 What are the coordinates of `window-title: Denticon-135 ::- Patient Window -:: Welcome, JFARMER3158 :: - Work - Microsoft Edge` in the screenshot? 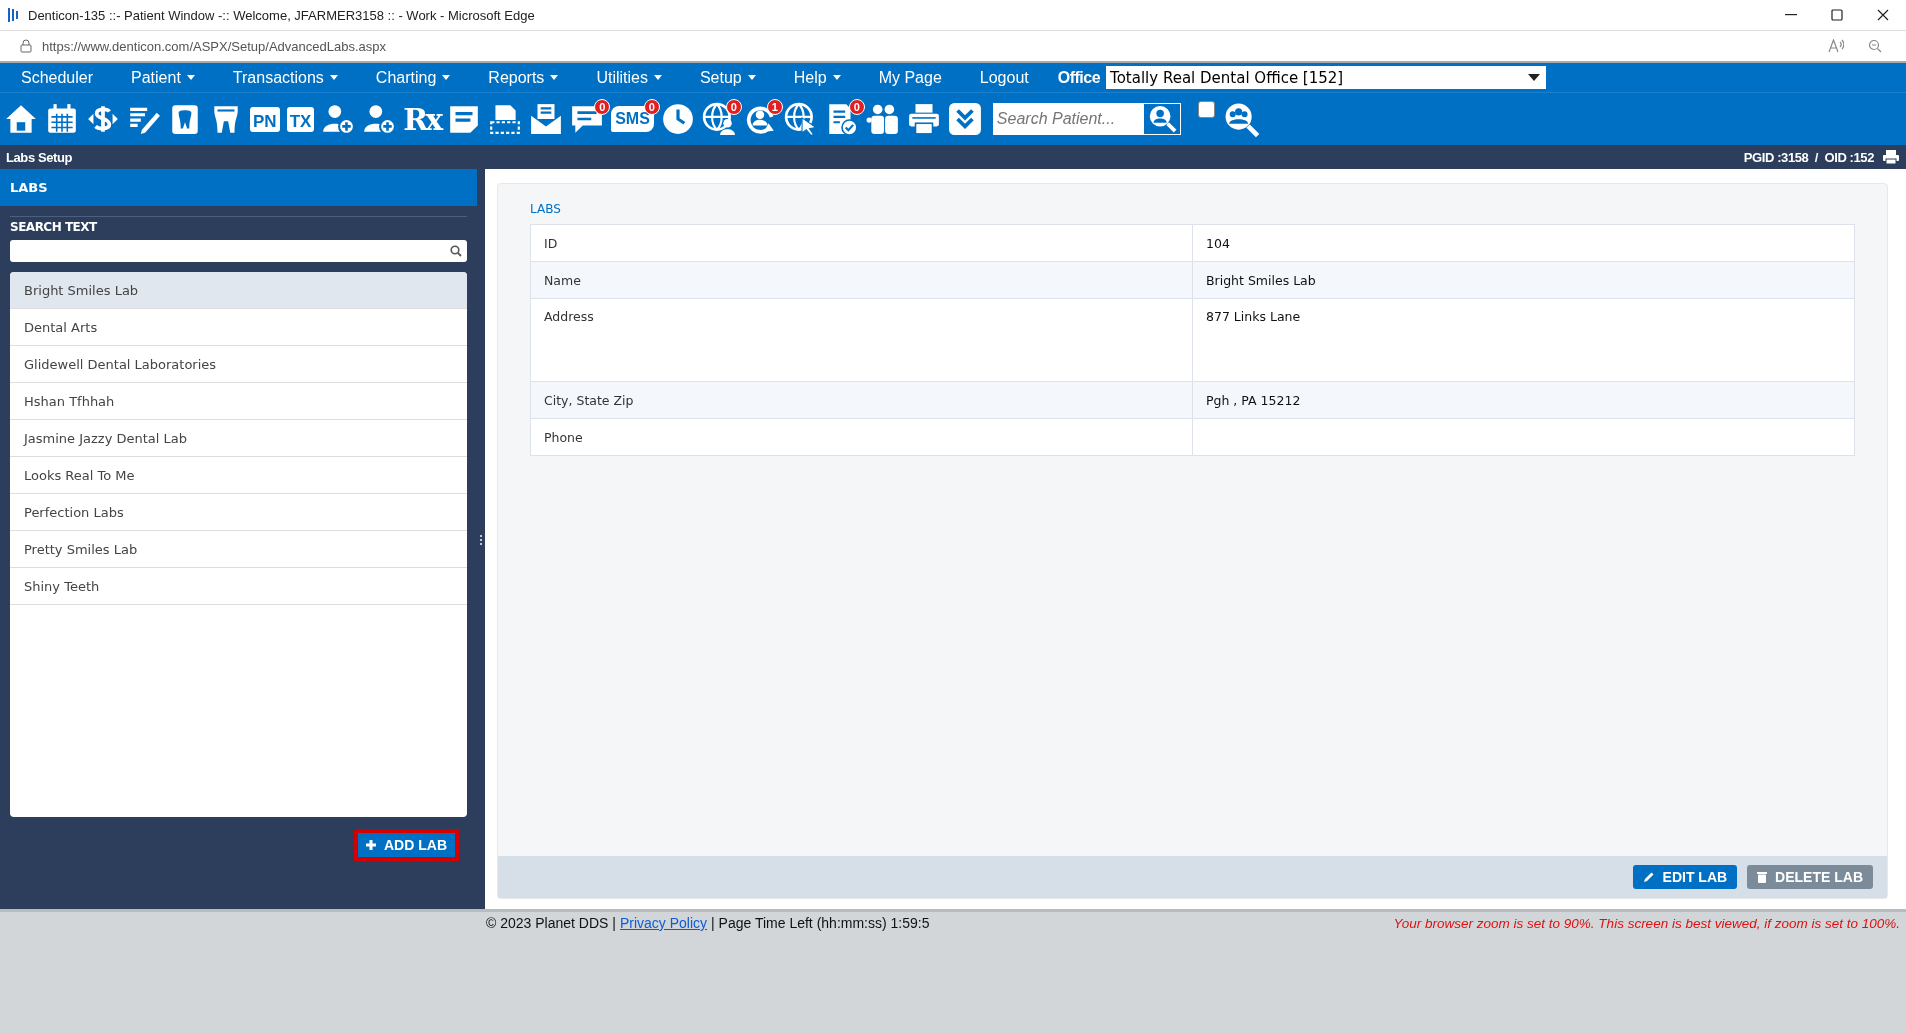 It's located at (282, 15).